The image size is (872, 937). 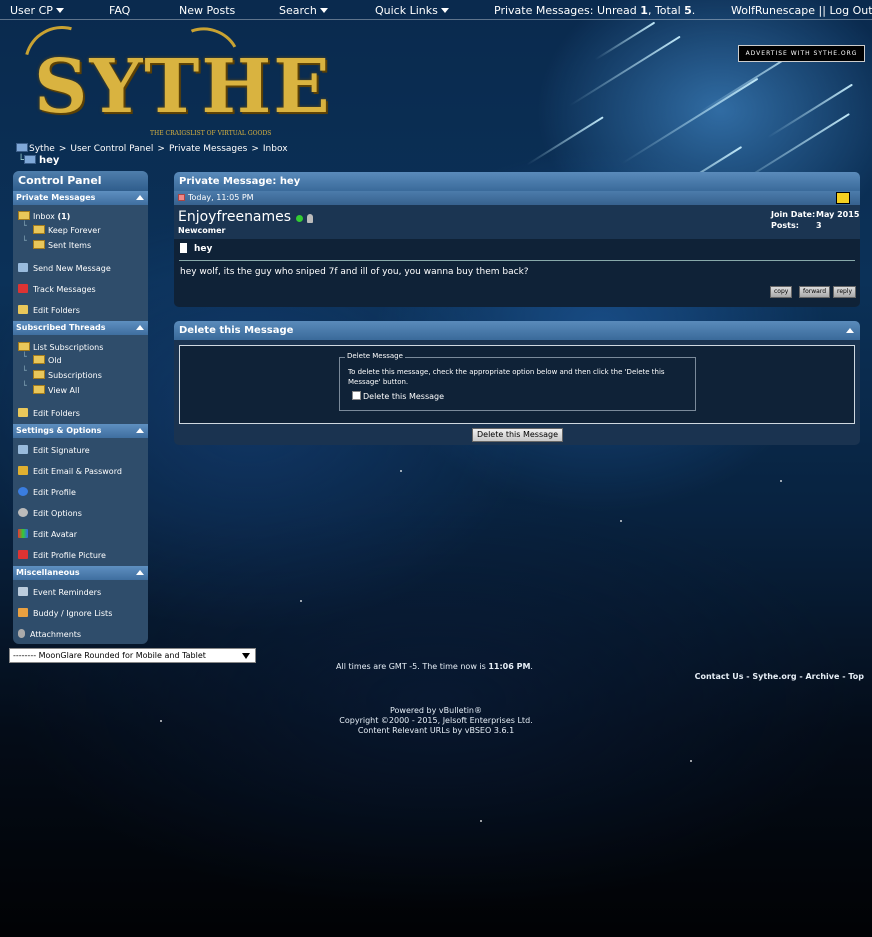 I want to click on advertise-banner: ADVERTISE WITH SYTHE.ORG, so click(x=801, y=53).